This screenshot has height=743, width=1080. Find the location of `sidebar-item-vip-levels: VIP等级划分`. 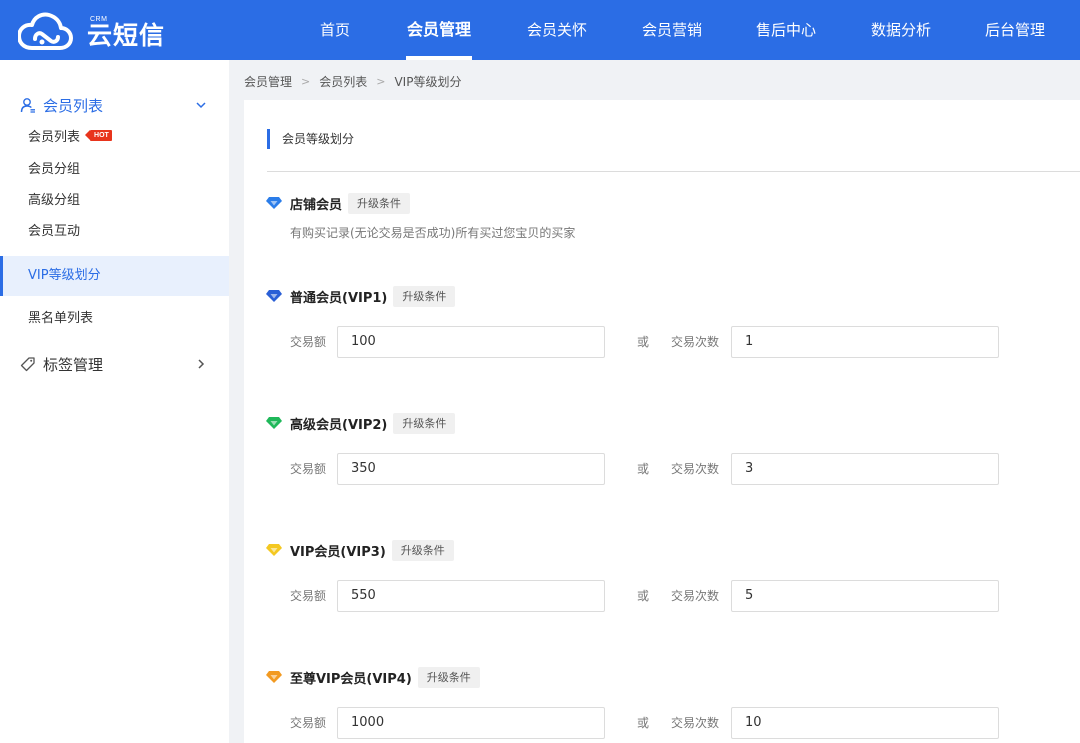

sidebar-item-vip-levels: VIP等级划分 is located at coordinates (114, 276).